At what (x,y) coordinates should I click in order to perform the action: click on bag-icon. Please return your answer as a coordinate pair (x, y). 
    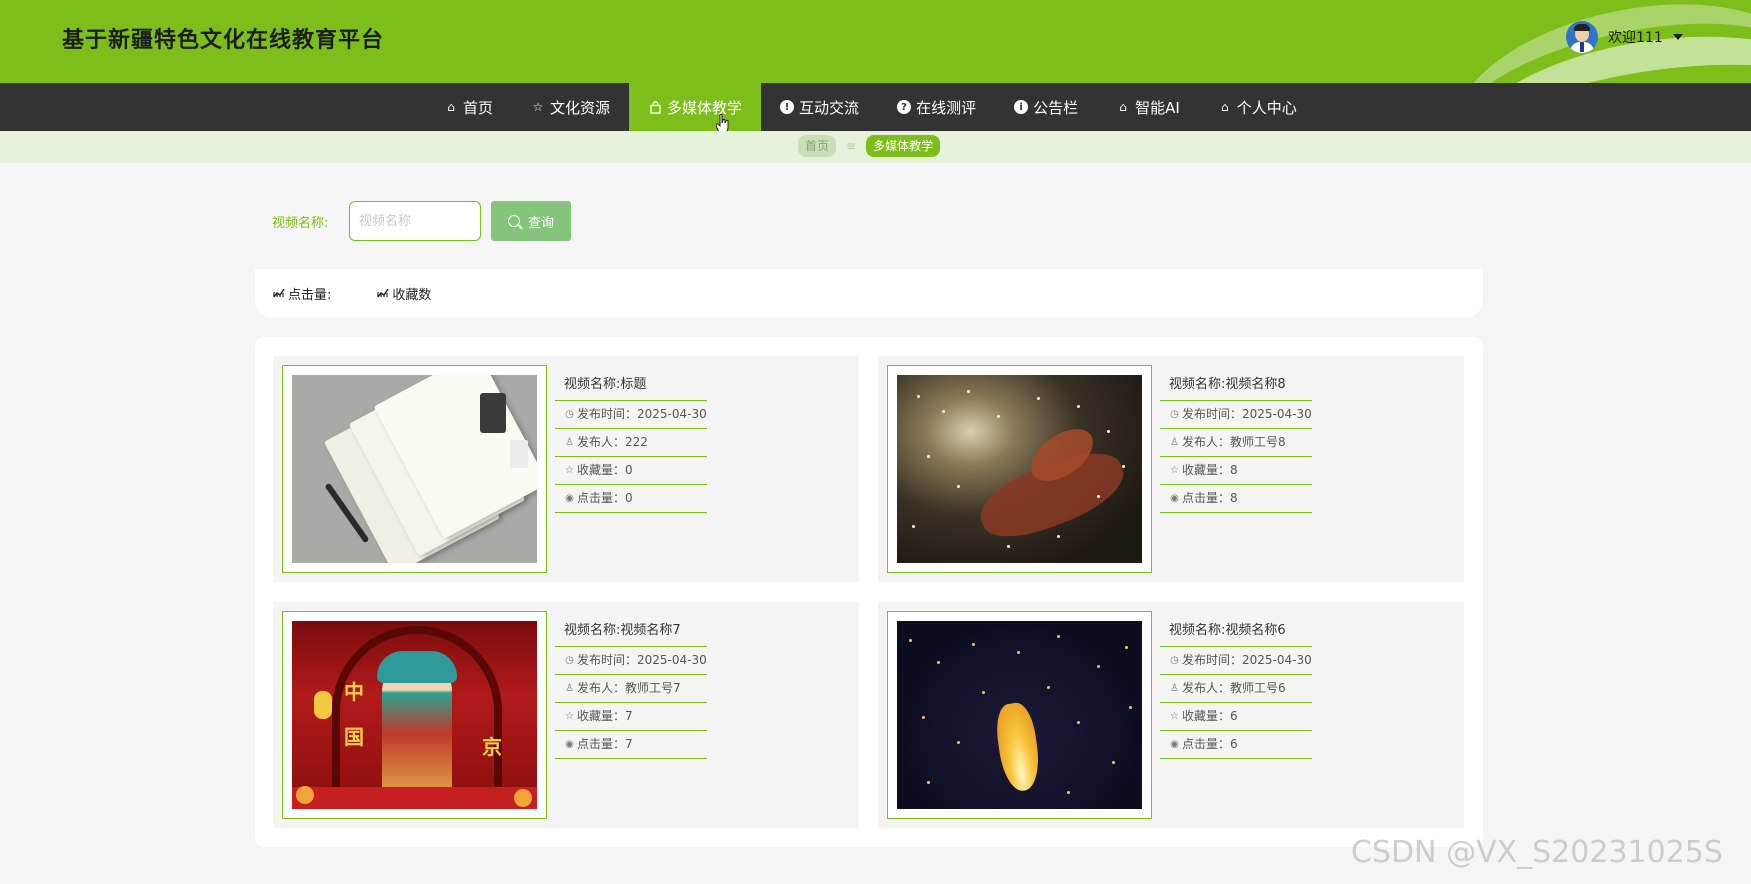
    Looking at the image, I should click on (655, 107).